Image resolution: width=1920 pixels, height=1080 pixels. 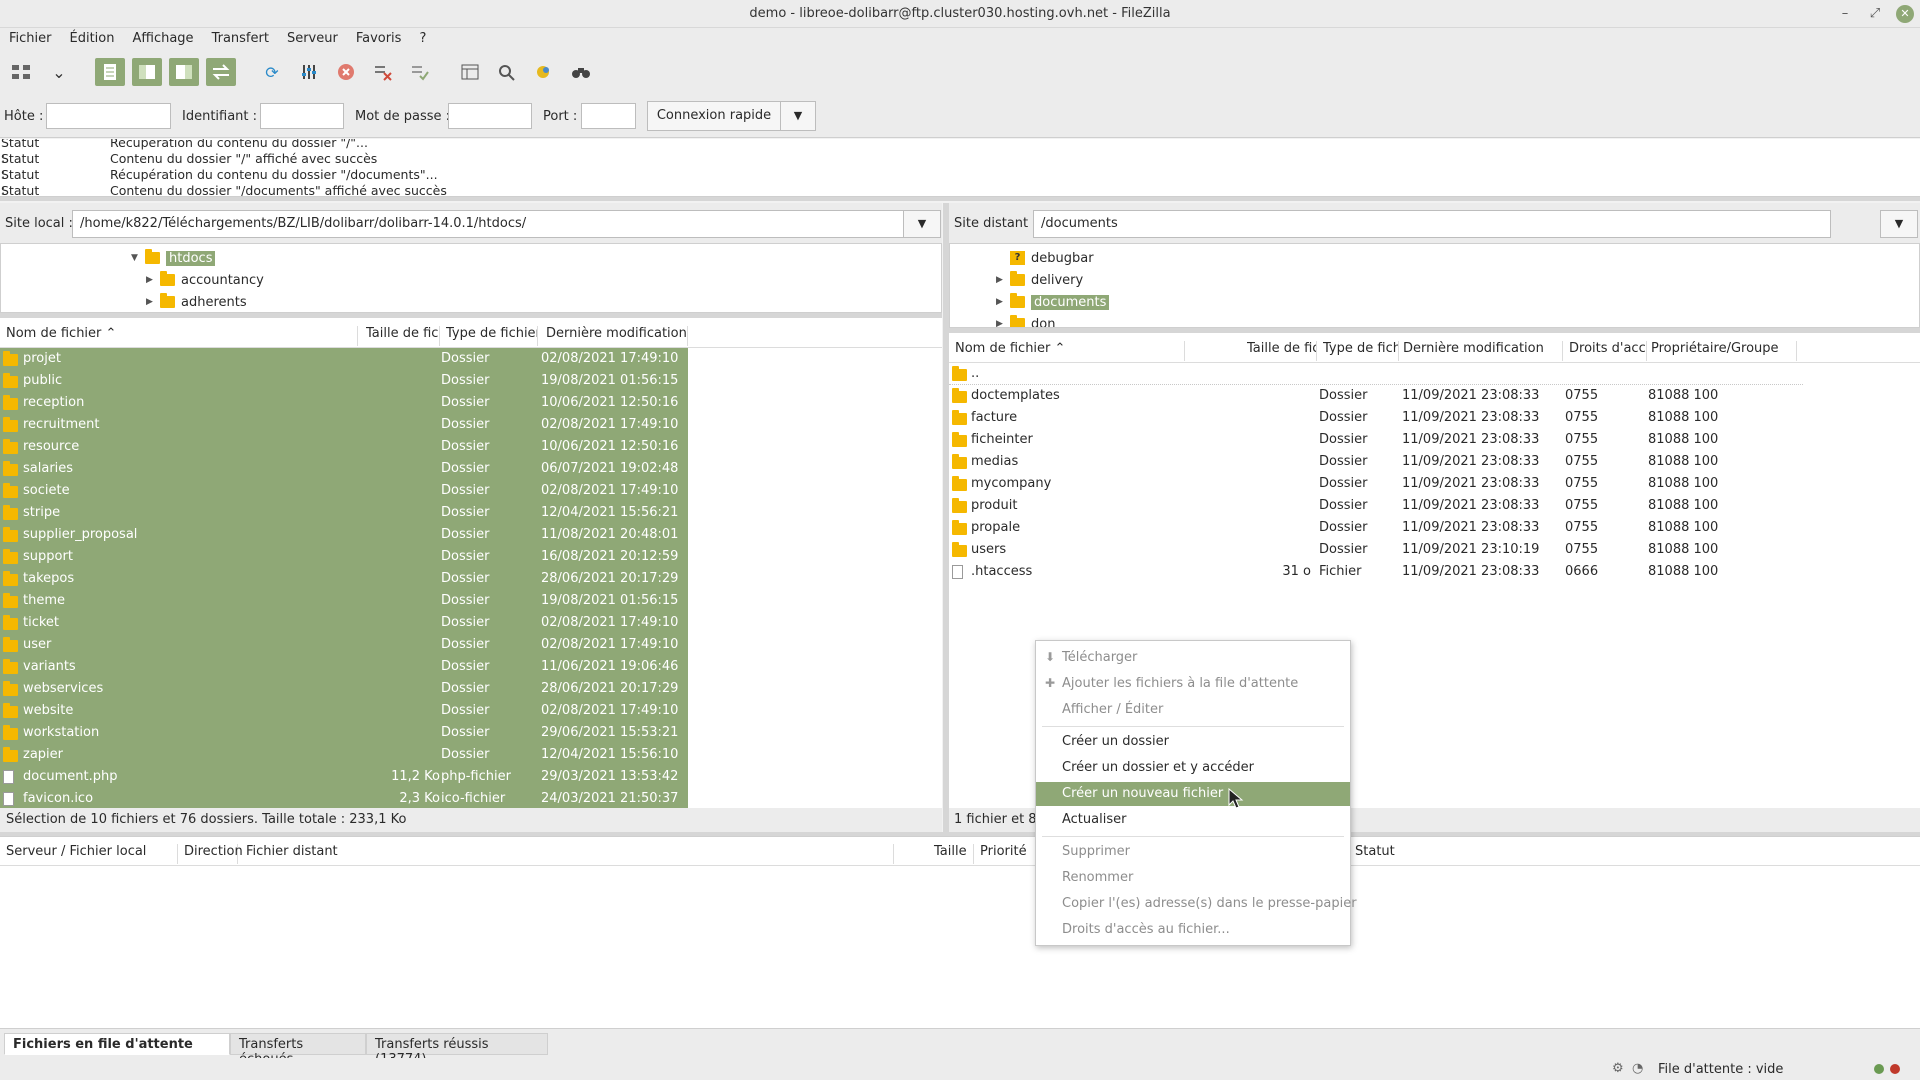 I want to click on tab-failed-transfers: Transferts échoués, so click(x=298, y=1050).